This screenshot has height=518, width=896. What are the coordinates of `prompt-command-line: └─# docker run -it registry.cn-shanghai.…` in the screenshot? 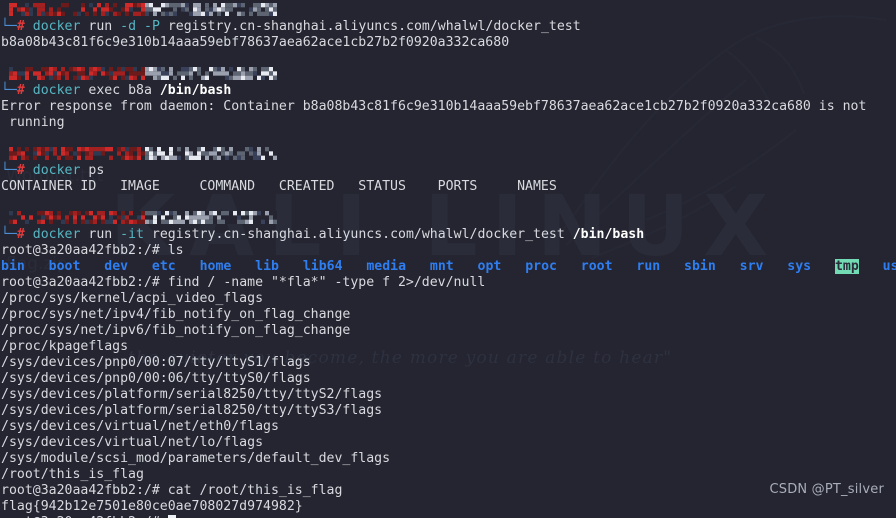 It's located at (323, 234).